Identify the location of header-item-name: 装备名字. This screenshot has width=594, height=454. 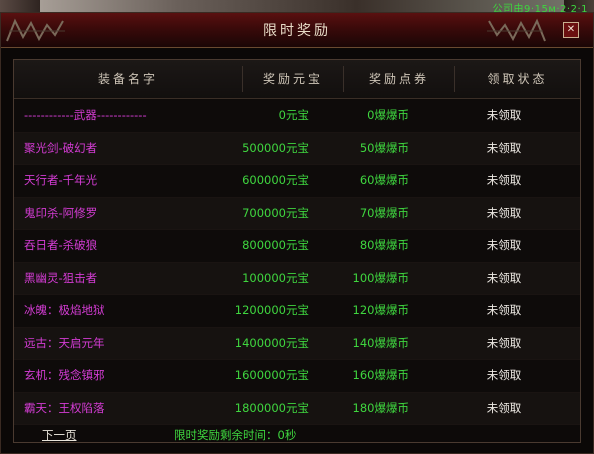
(127, 79).